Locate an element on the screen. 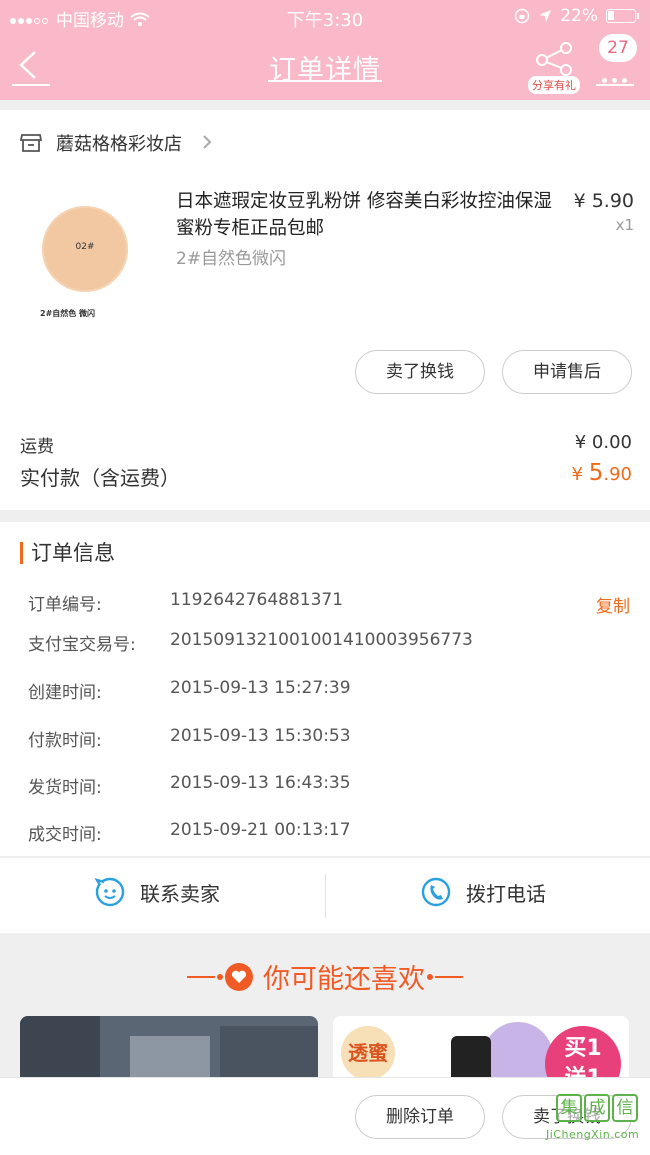 This screenshot has width=650, height=1155. recommend-card-cosmetics: 透蜜 买1 送1 is located at coordinates (481, 1051).